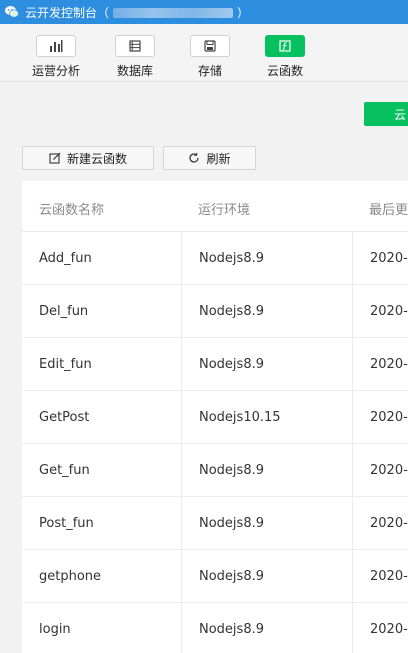 The width and height of the screenshot is (408, 653). What do you see at coordinates (64, 417) in the screenshot?
I see `function-name: GetPost` at bounding box center [64, 417].